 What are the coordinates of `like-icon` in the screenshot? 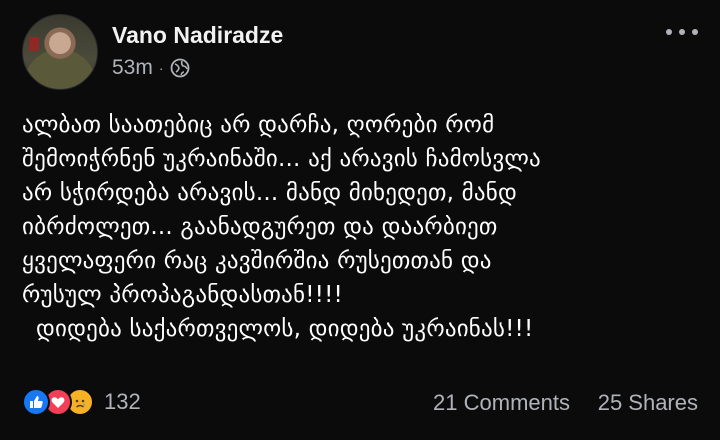 It's located at (36, 402).